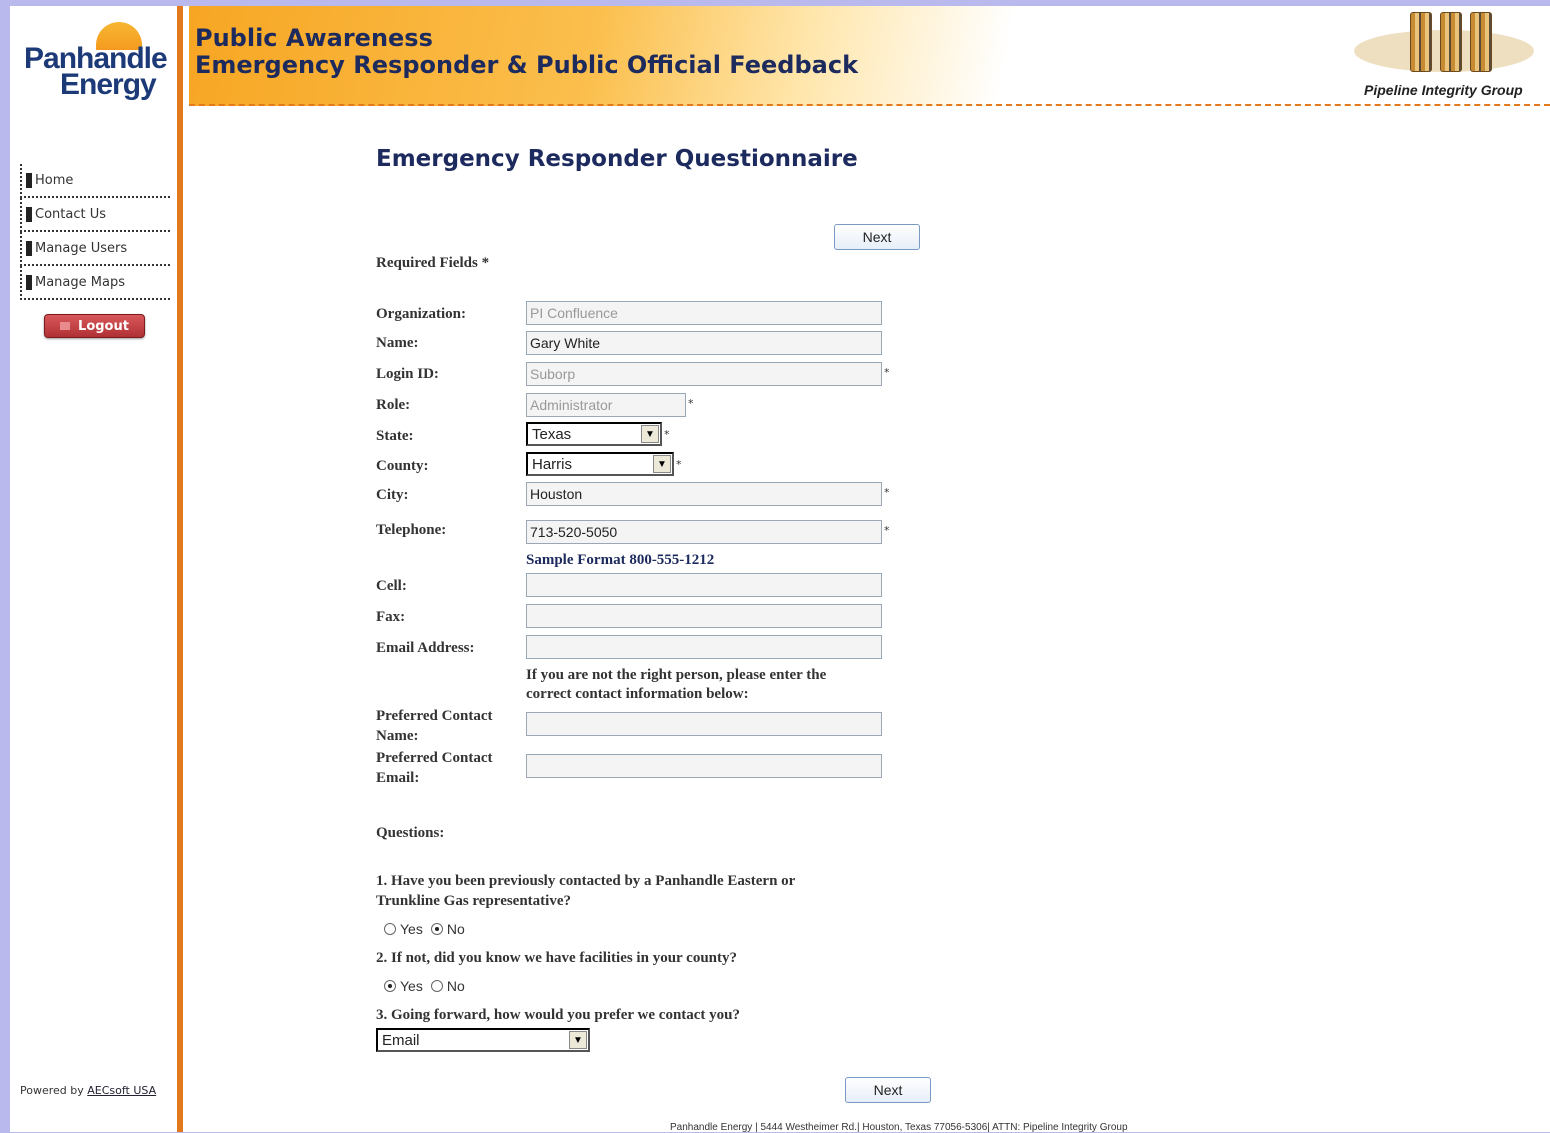 The image size is (1550, 1133). I want to click on telephone-field: 713-520-5050, so click(704, 532).